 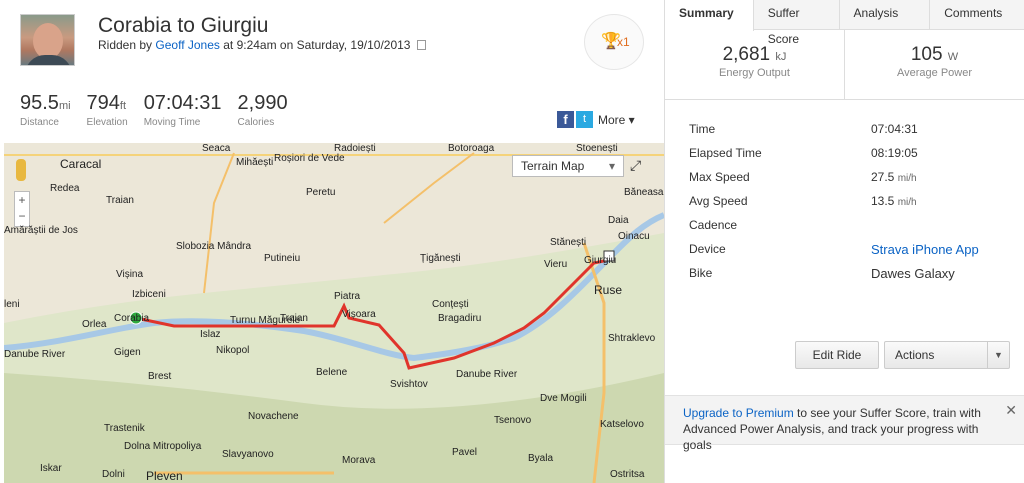 I want to click on edit-ride-button: Edit Ride, so click(x=837, y=355).